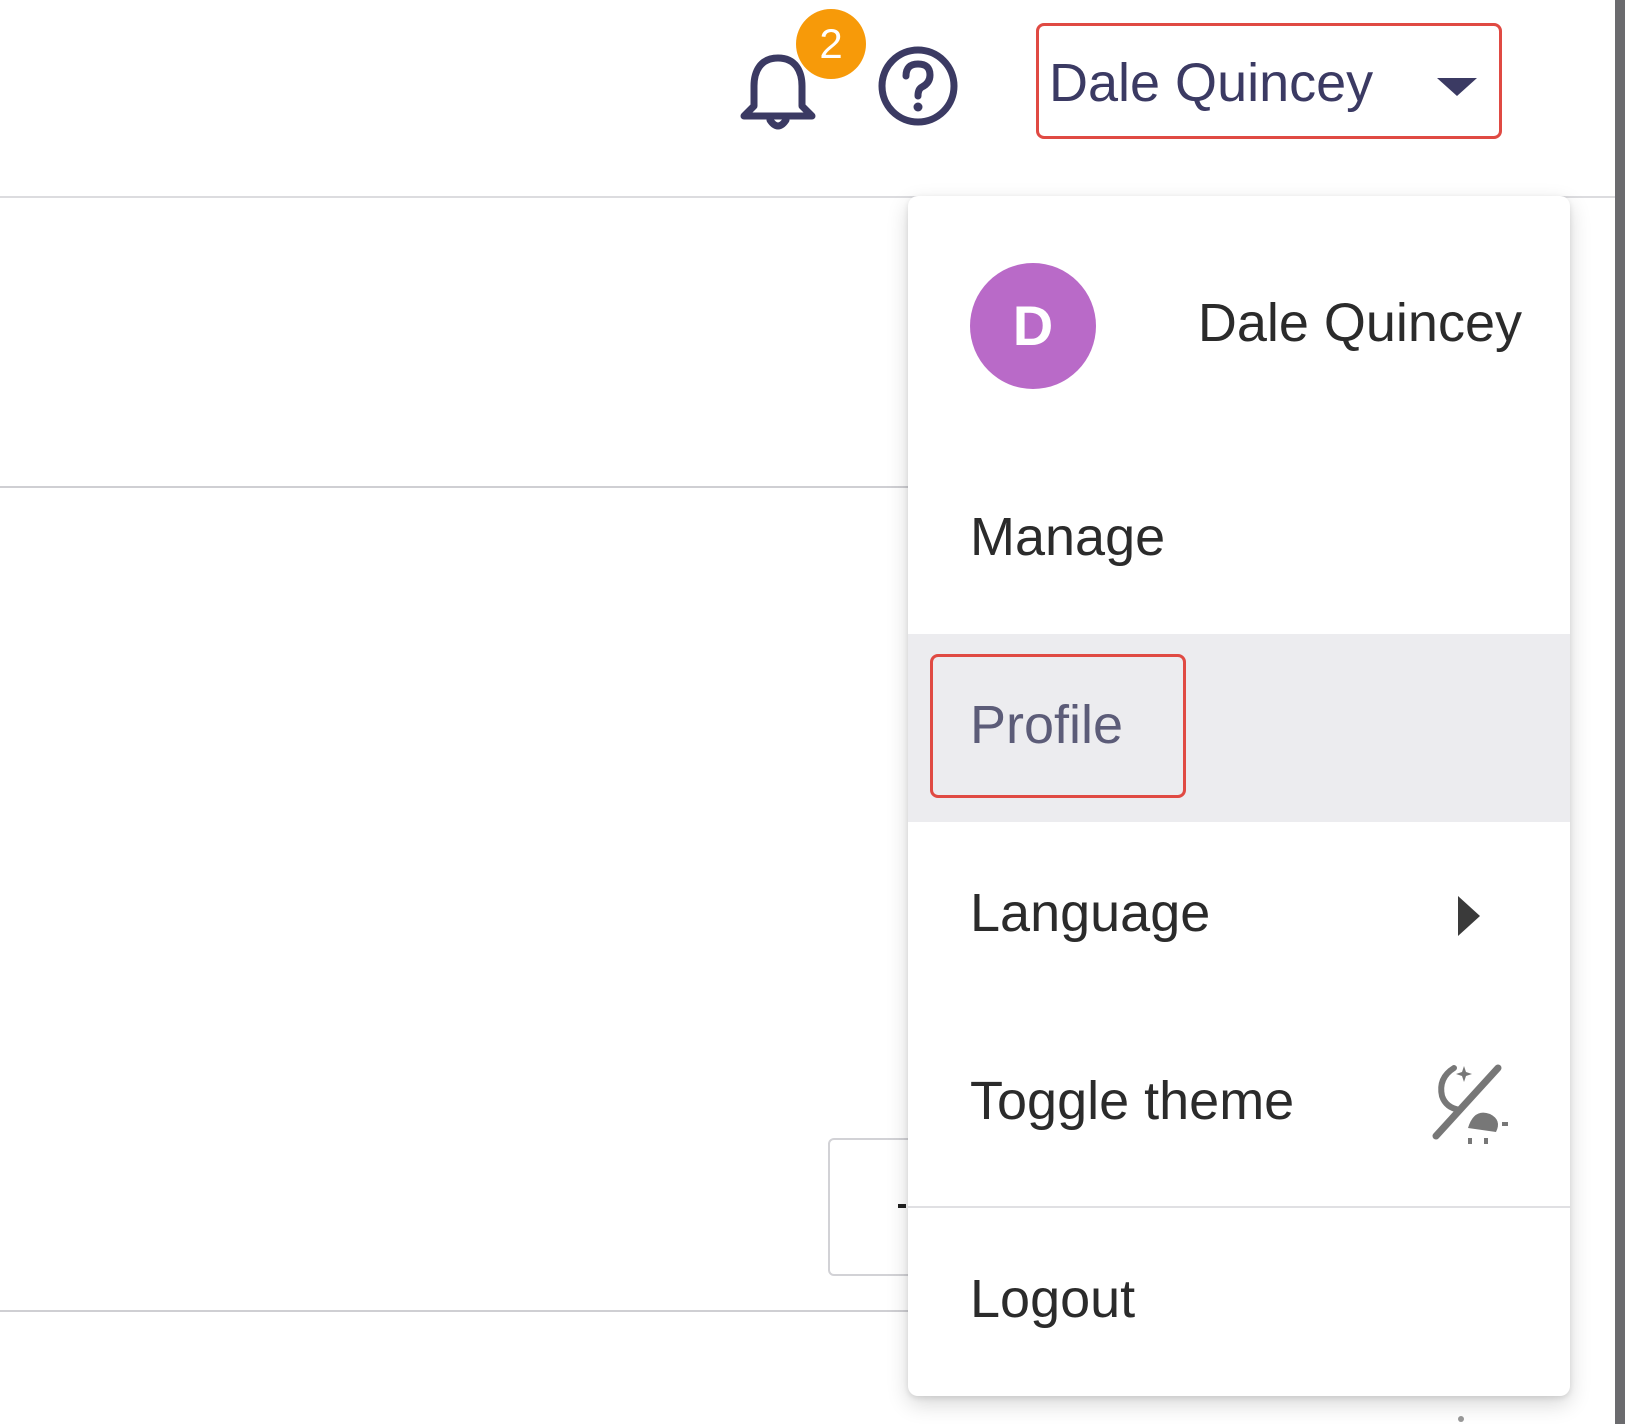  What do you see at coordinates (902, 1206) in the screenshot?
I see `background-control-mark` at bounding box center [902, 1206].